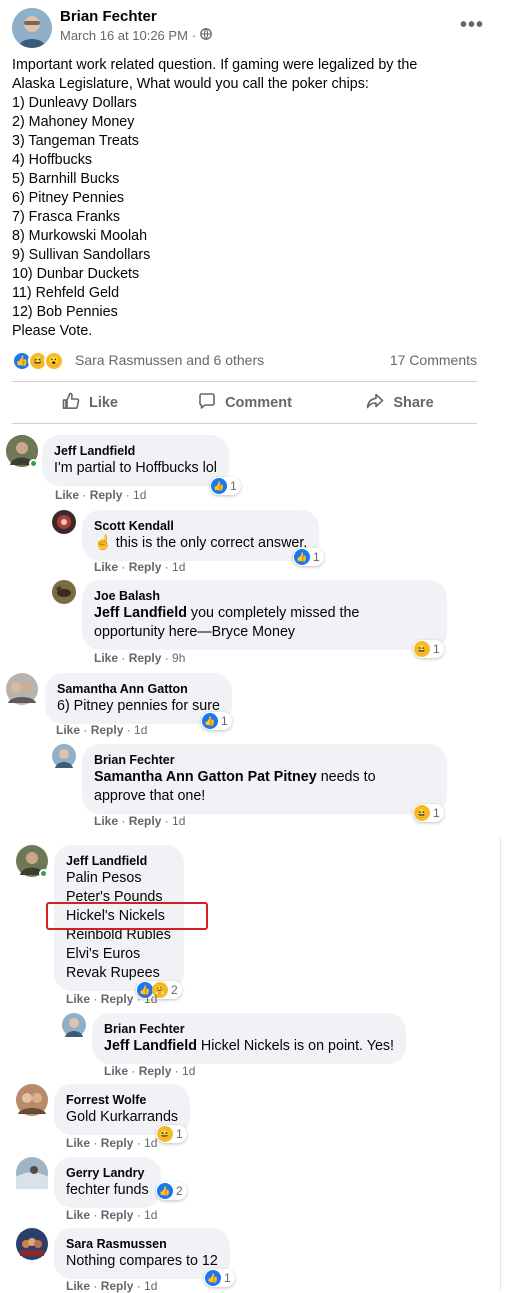 Image resolution: width=508 pixels, height=1293 pixels. What do you see at coordinates (89, 403) in the screenshot?
I see `like-button: Like` at bounding box center [89, 403].